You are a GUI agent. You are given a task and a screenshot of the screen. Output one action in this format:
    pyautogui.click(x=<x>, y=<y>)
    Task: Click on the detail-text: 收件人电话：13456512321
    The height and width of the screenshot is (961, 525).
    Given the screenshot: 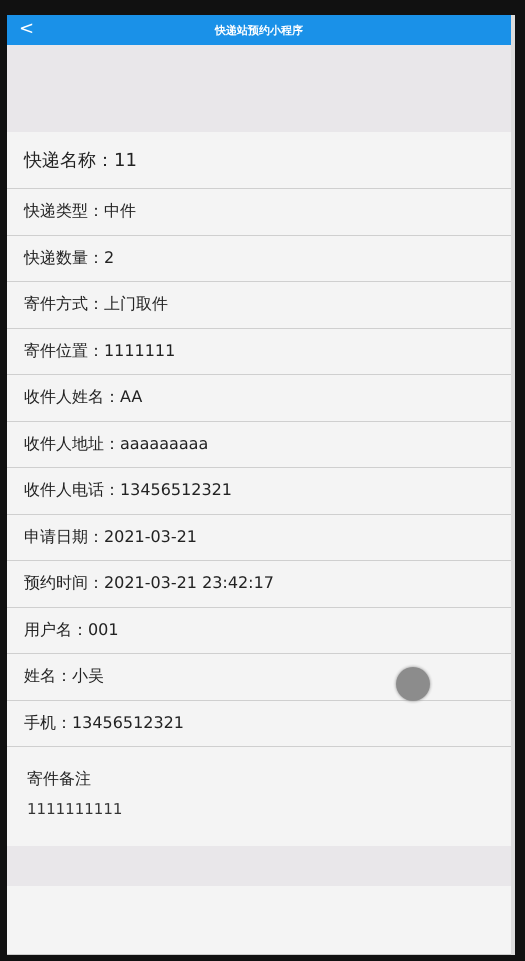 What is the action you would take?
    pyautogui.click(x=128, y=491)
    